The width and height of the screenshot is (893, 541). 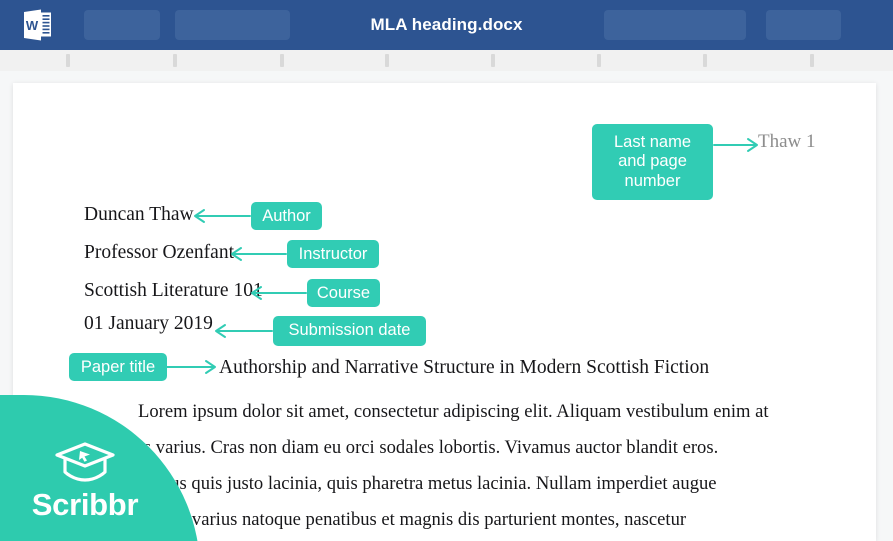 I want to click on arrow-course, so click(x=279, y=293).